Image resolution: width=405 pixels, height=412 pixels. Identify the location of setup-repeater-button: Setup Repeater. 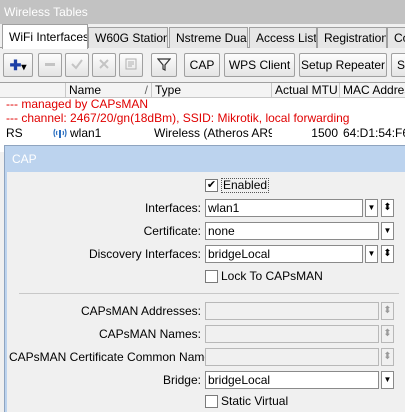
(343, 65).